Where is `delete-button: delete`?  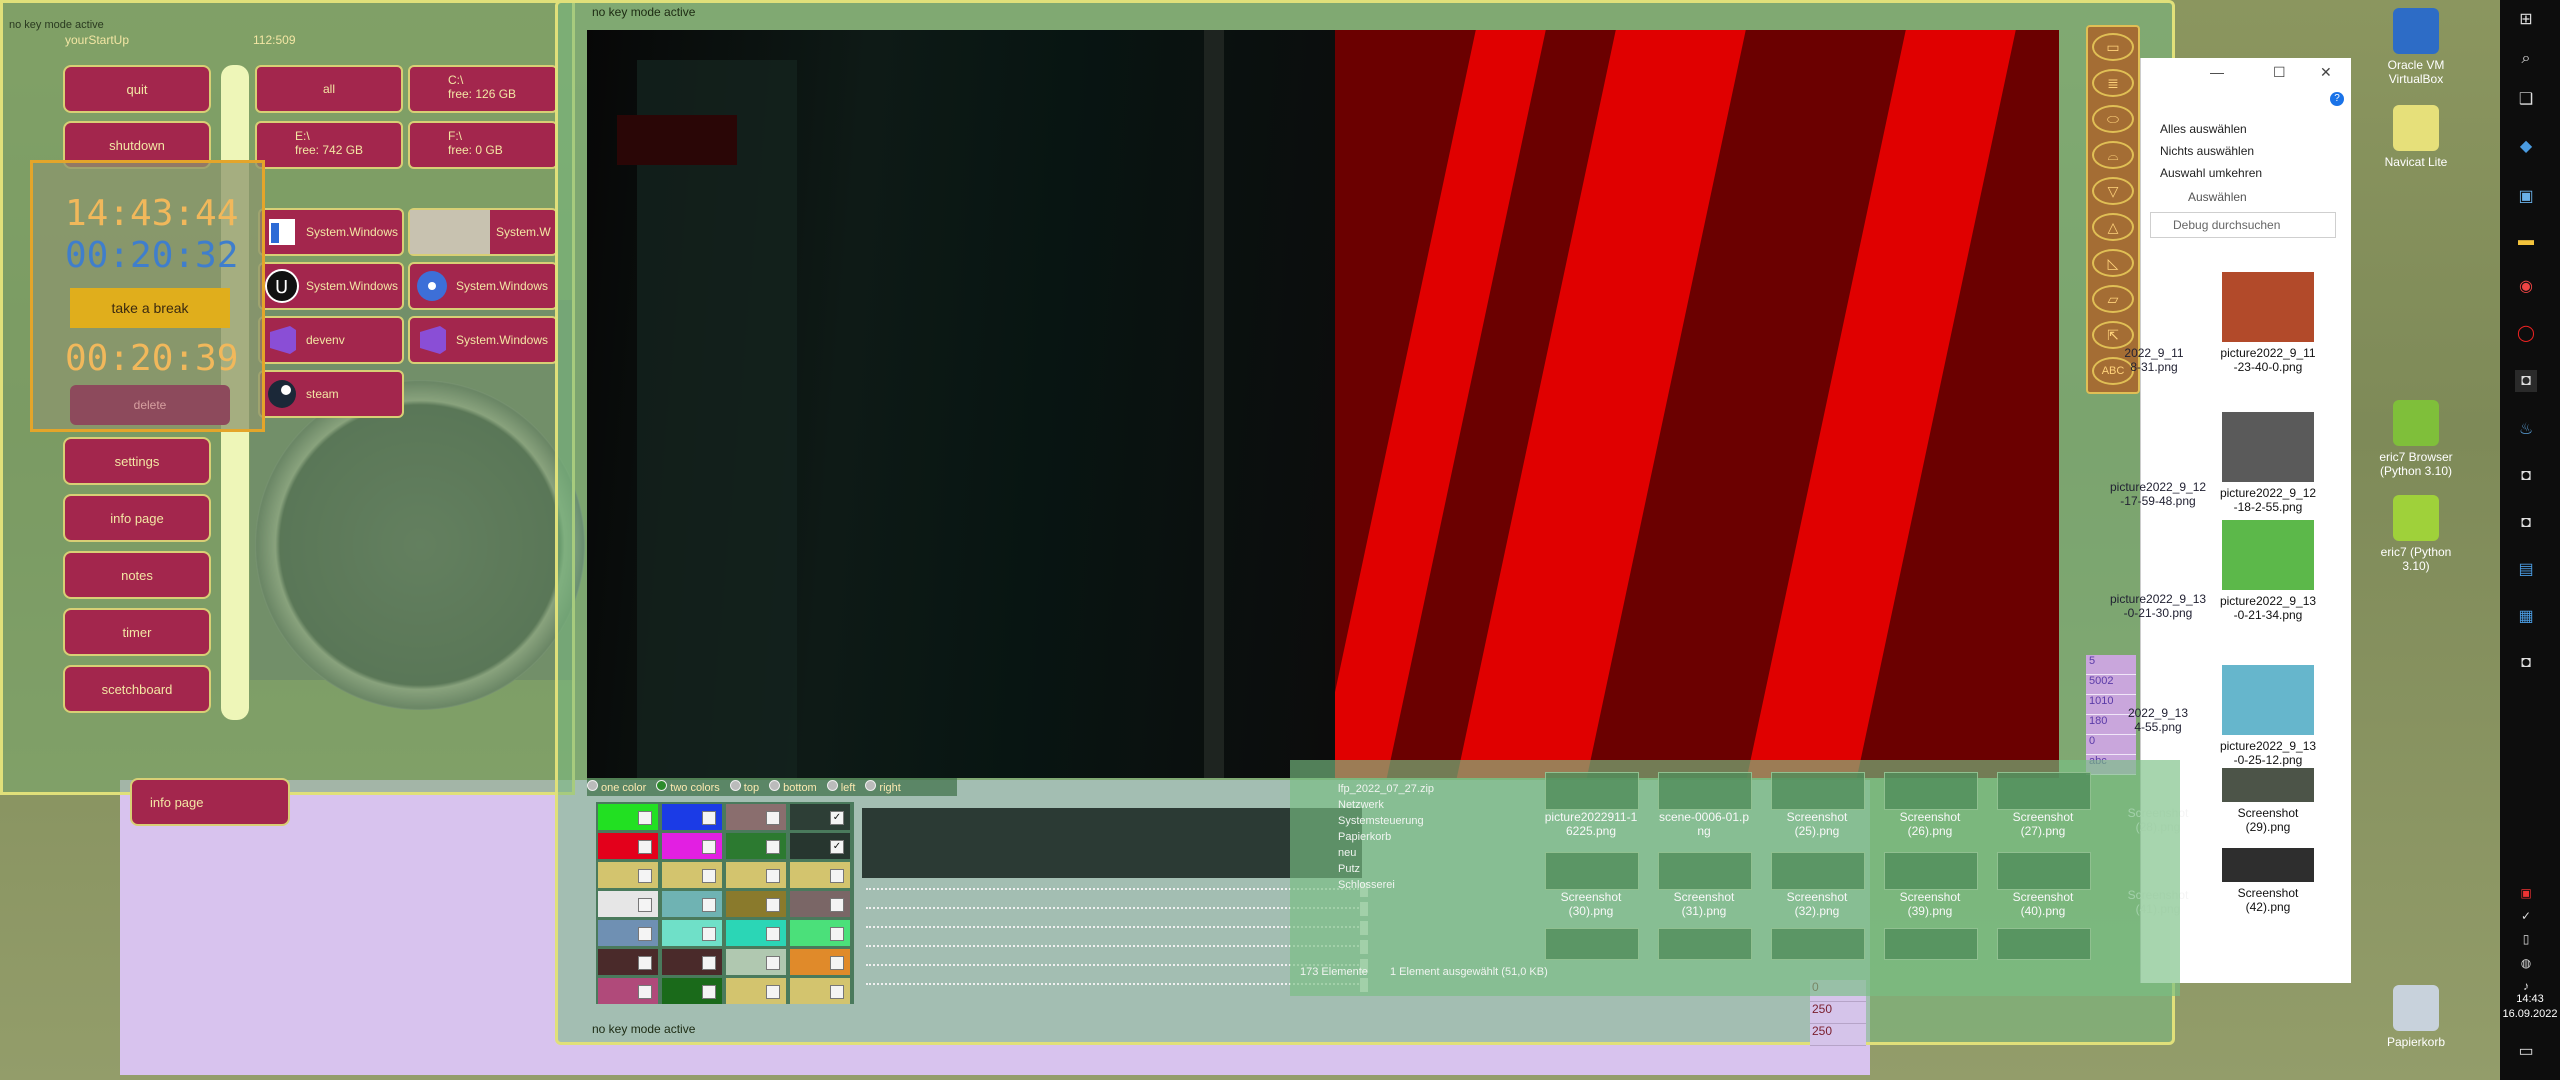 delete-button: delete is located at coordinates (150, 405).